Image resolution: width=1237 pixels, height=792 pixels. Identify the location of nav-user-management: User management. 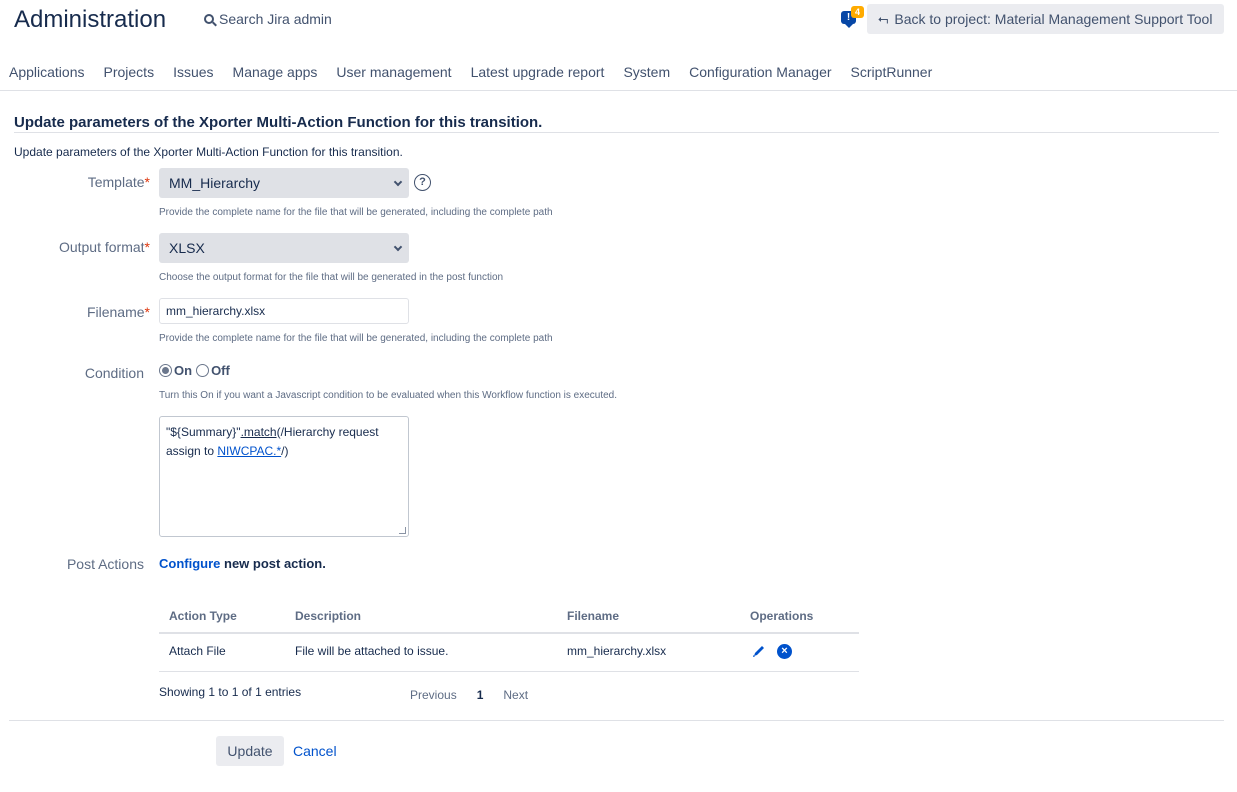
(394, 75).